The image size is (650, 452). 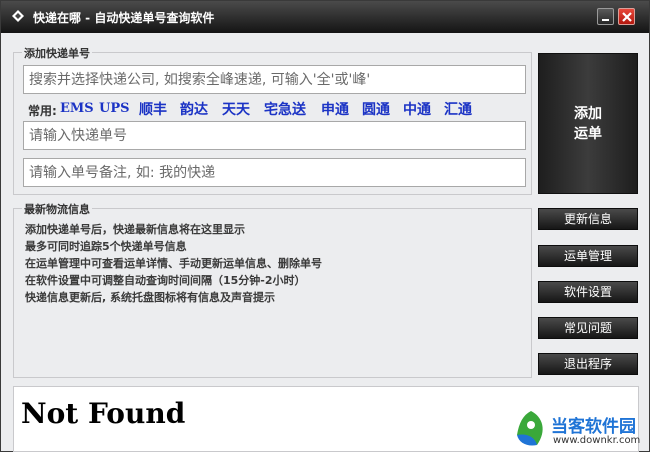 What do you see at coordinates (173, 263) in the screenshot?
I see `info-line: 在运单管理中可查看运单详情、手动更新运单信息、删除单号` at bounding box center [173, 263].